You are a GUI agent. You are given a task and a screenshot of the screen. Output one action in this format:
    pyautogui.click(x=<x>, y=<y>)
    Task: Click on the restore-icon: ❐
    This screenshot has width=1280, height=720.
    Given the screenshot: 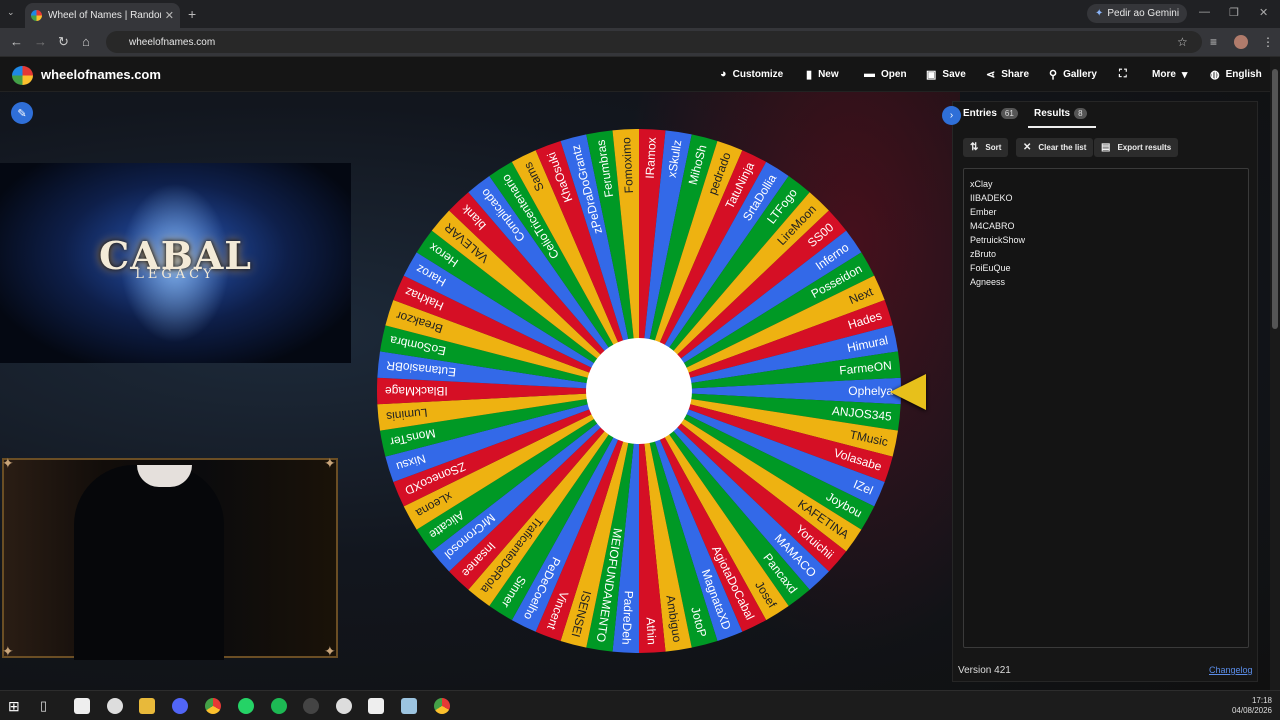 What is the action you would take?
    pyautogui.click(x=1234, y=12)
    